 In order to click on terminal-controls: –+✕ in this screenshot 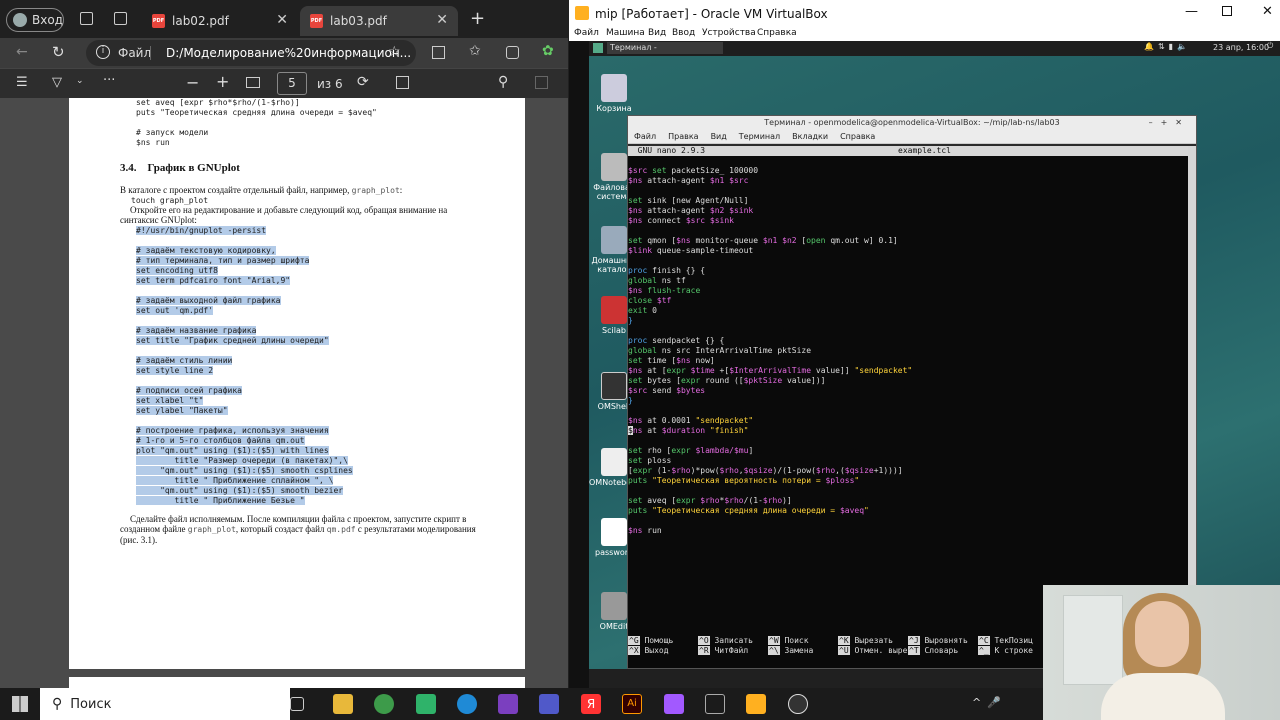, I will do `click(1169, 123)`.